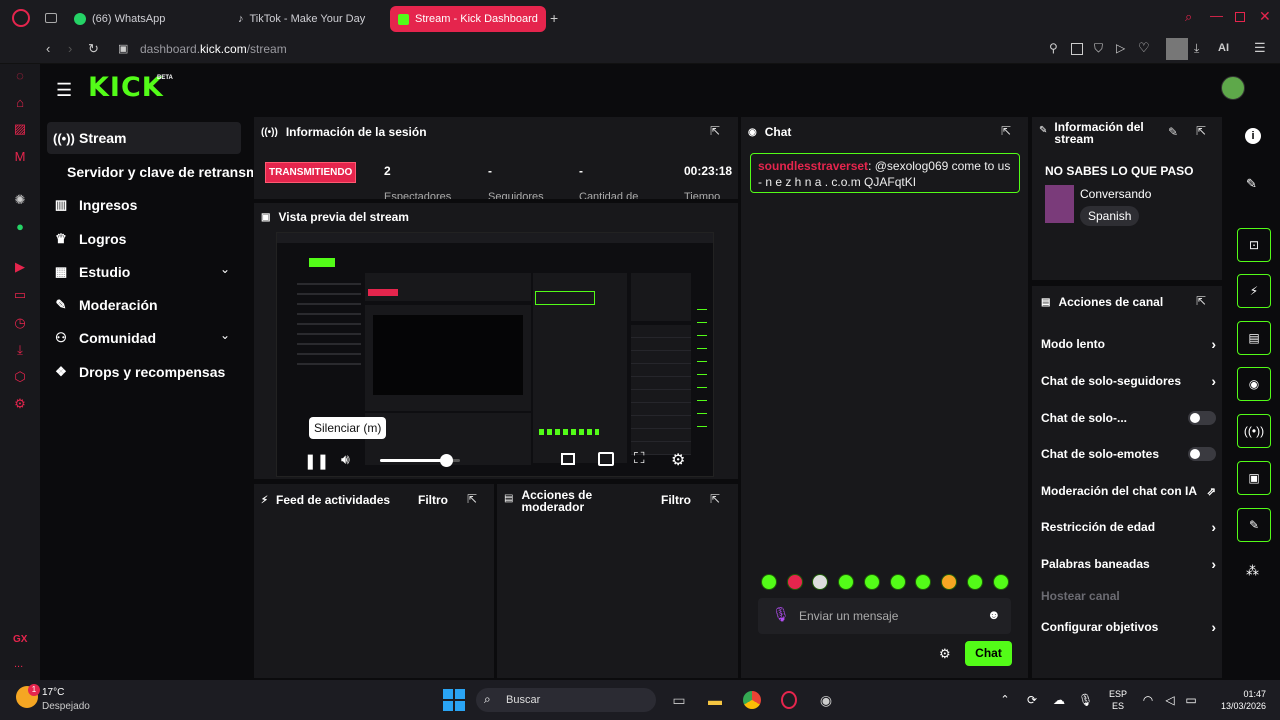 Image resolution: width=1280 pixels, height=720 pixels. Describe the element at coordinates (994, 614) in the screenshot. I see `emoji-icon: ☻` at that location.